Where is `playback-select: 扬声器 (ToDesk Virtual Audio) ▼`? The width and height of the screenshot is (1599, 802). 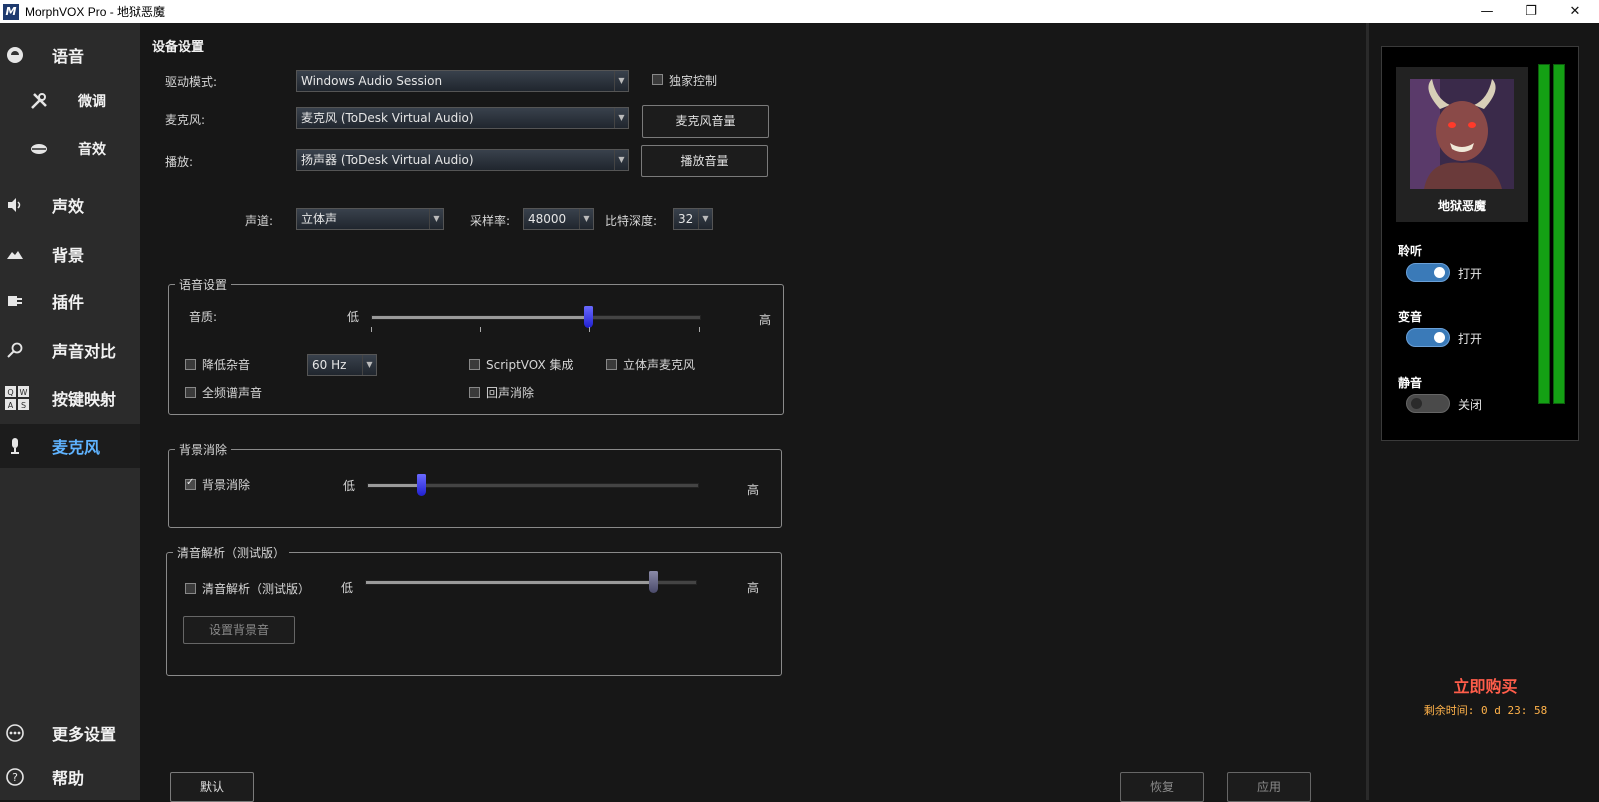 playback-select: 扬声器 (ToDesk Virtual Audio) ▼ is located at coordinates (462, 160).